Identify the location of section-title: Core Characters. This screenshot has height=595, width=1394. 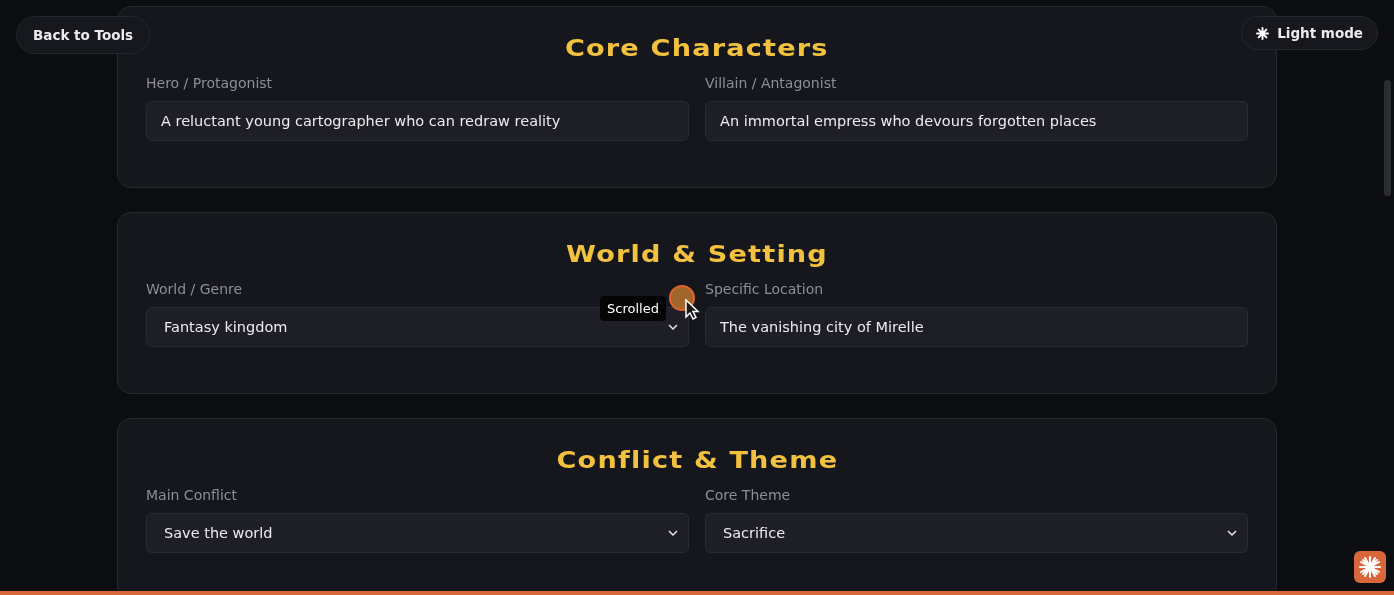
(697, 48).